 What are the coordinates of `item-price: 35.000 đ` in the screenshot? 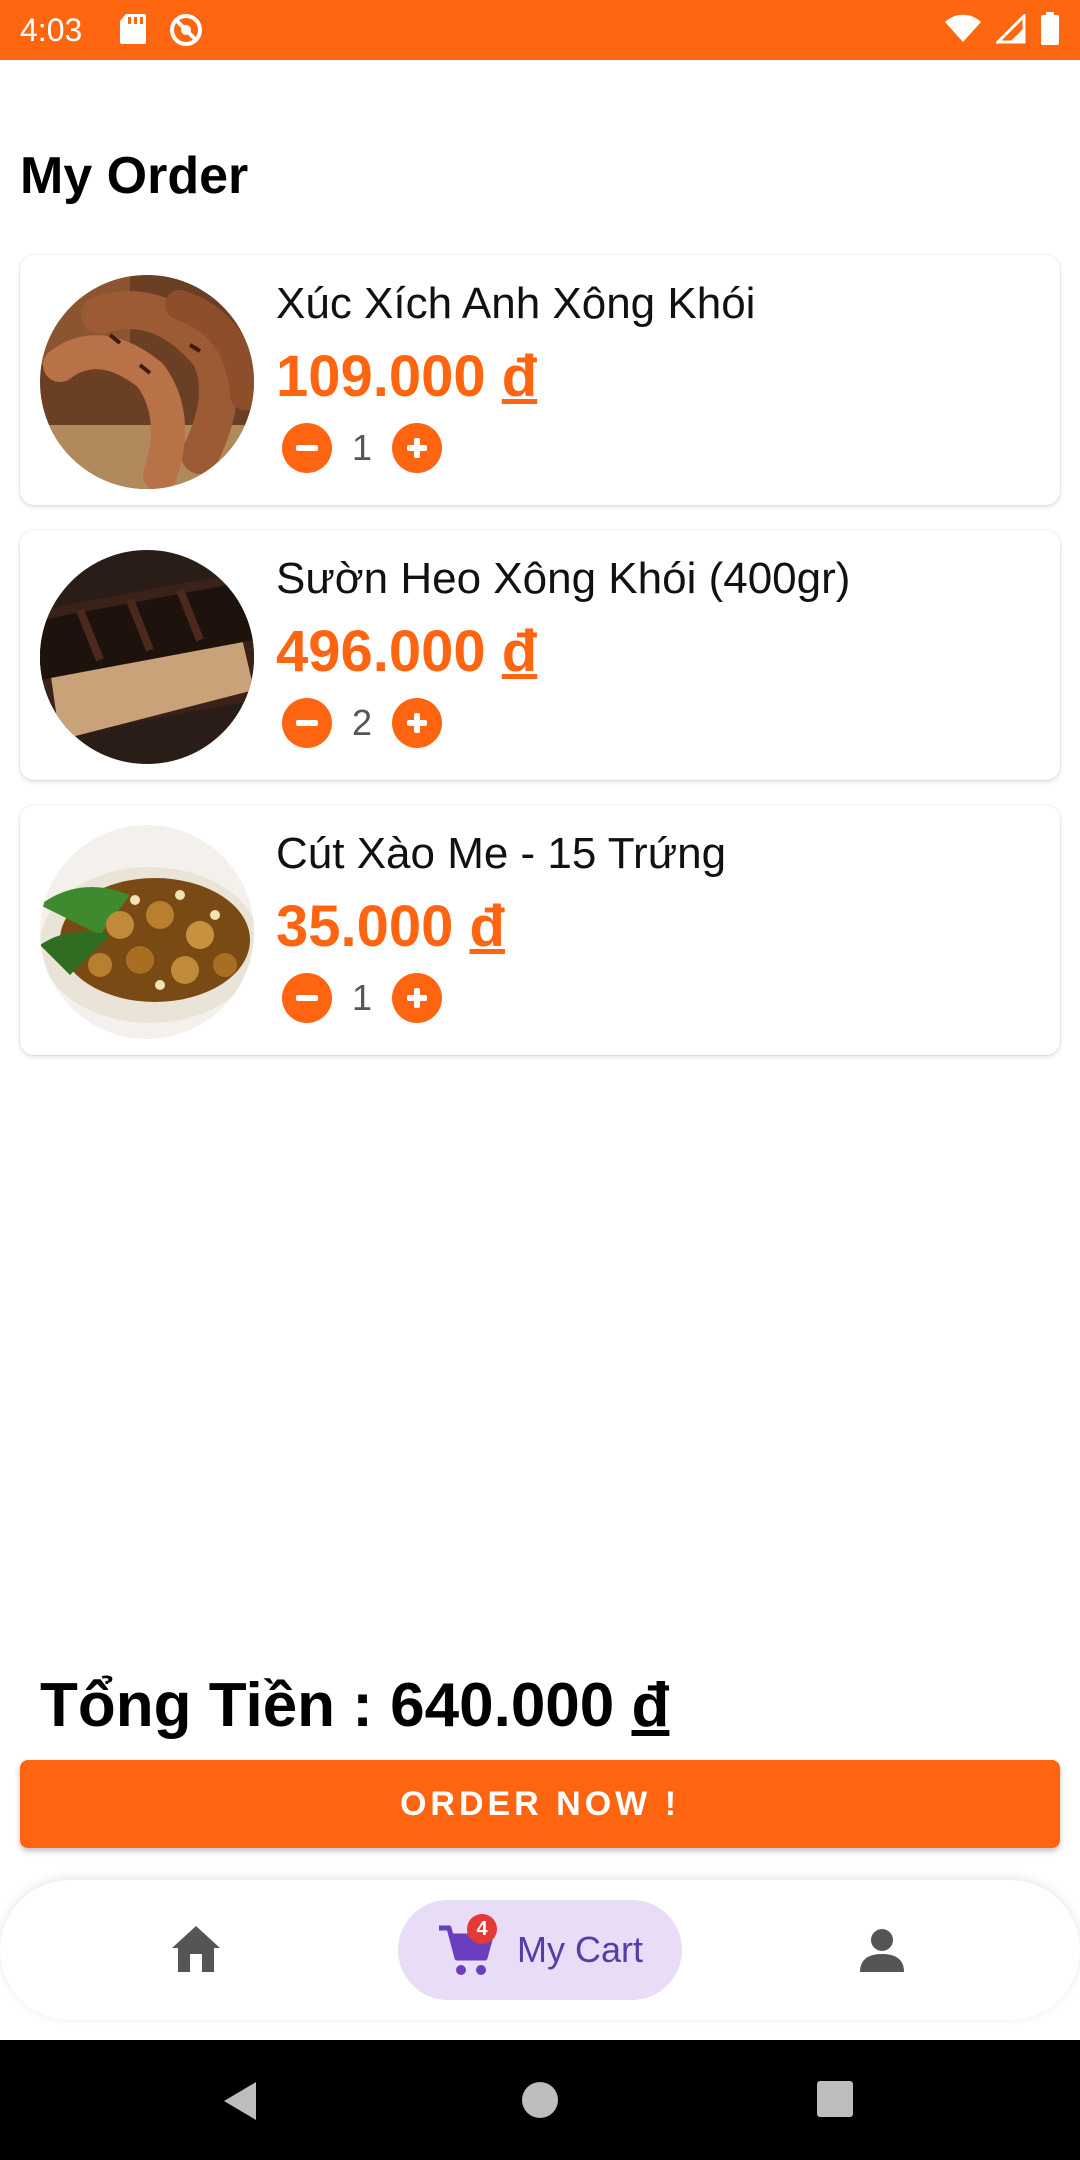 It's located at (390, 926).